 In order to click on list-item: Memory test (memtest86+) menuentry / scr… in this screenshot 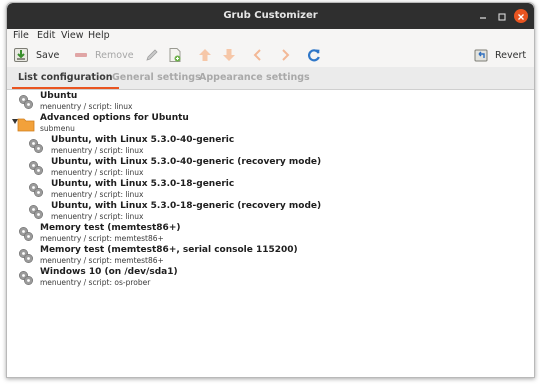, I will do `click(270, 234)`.